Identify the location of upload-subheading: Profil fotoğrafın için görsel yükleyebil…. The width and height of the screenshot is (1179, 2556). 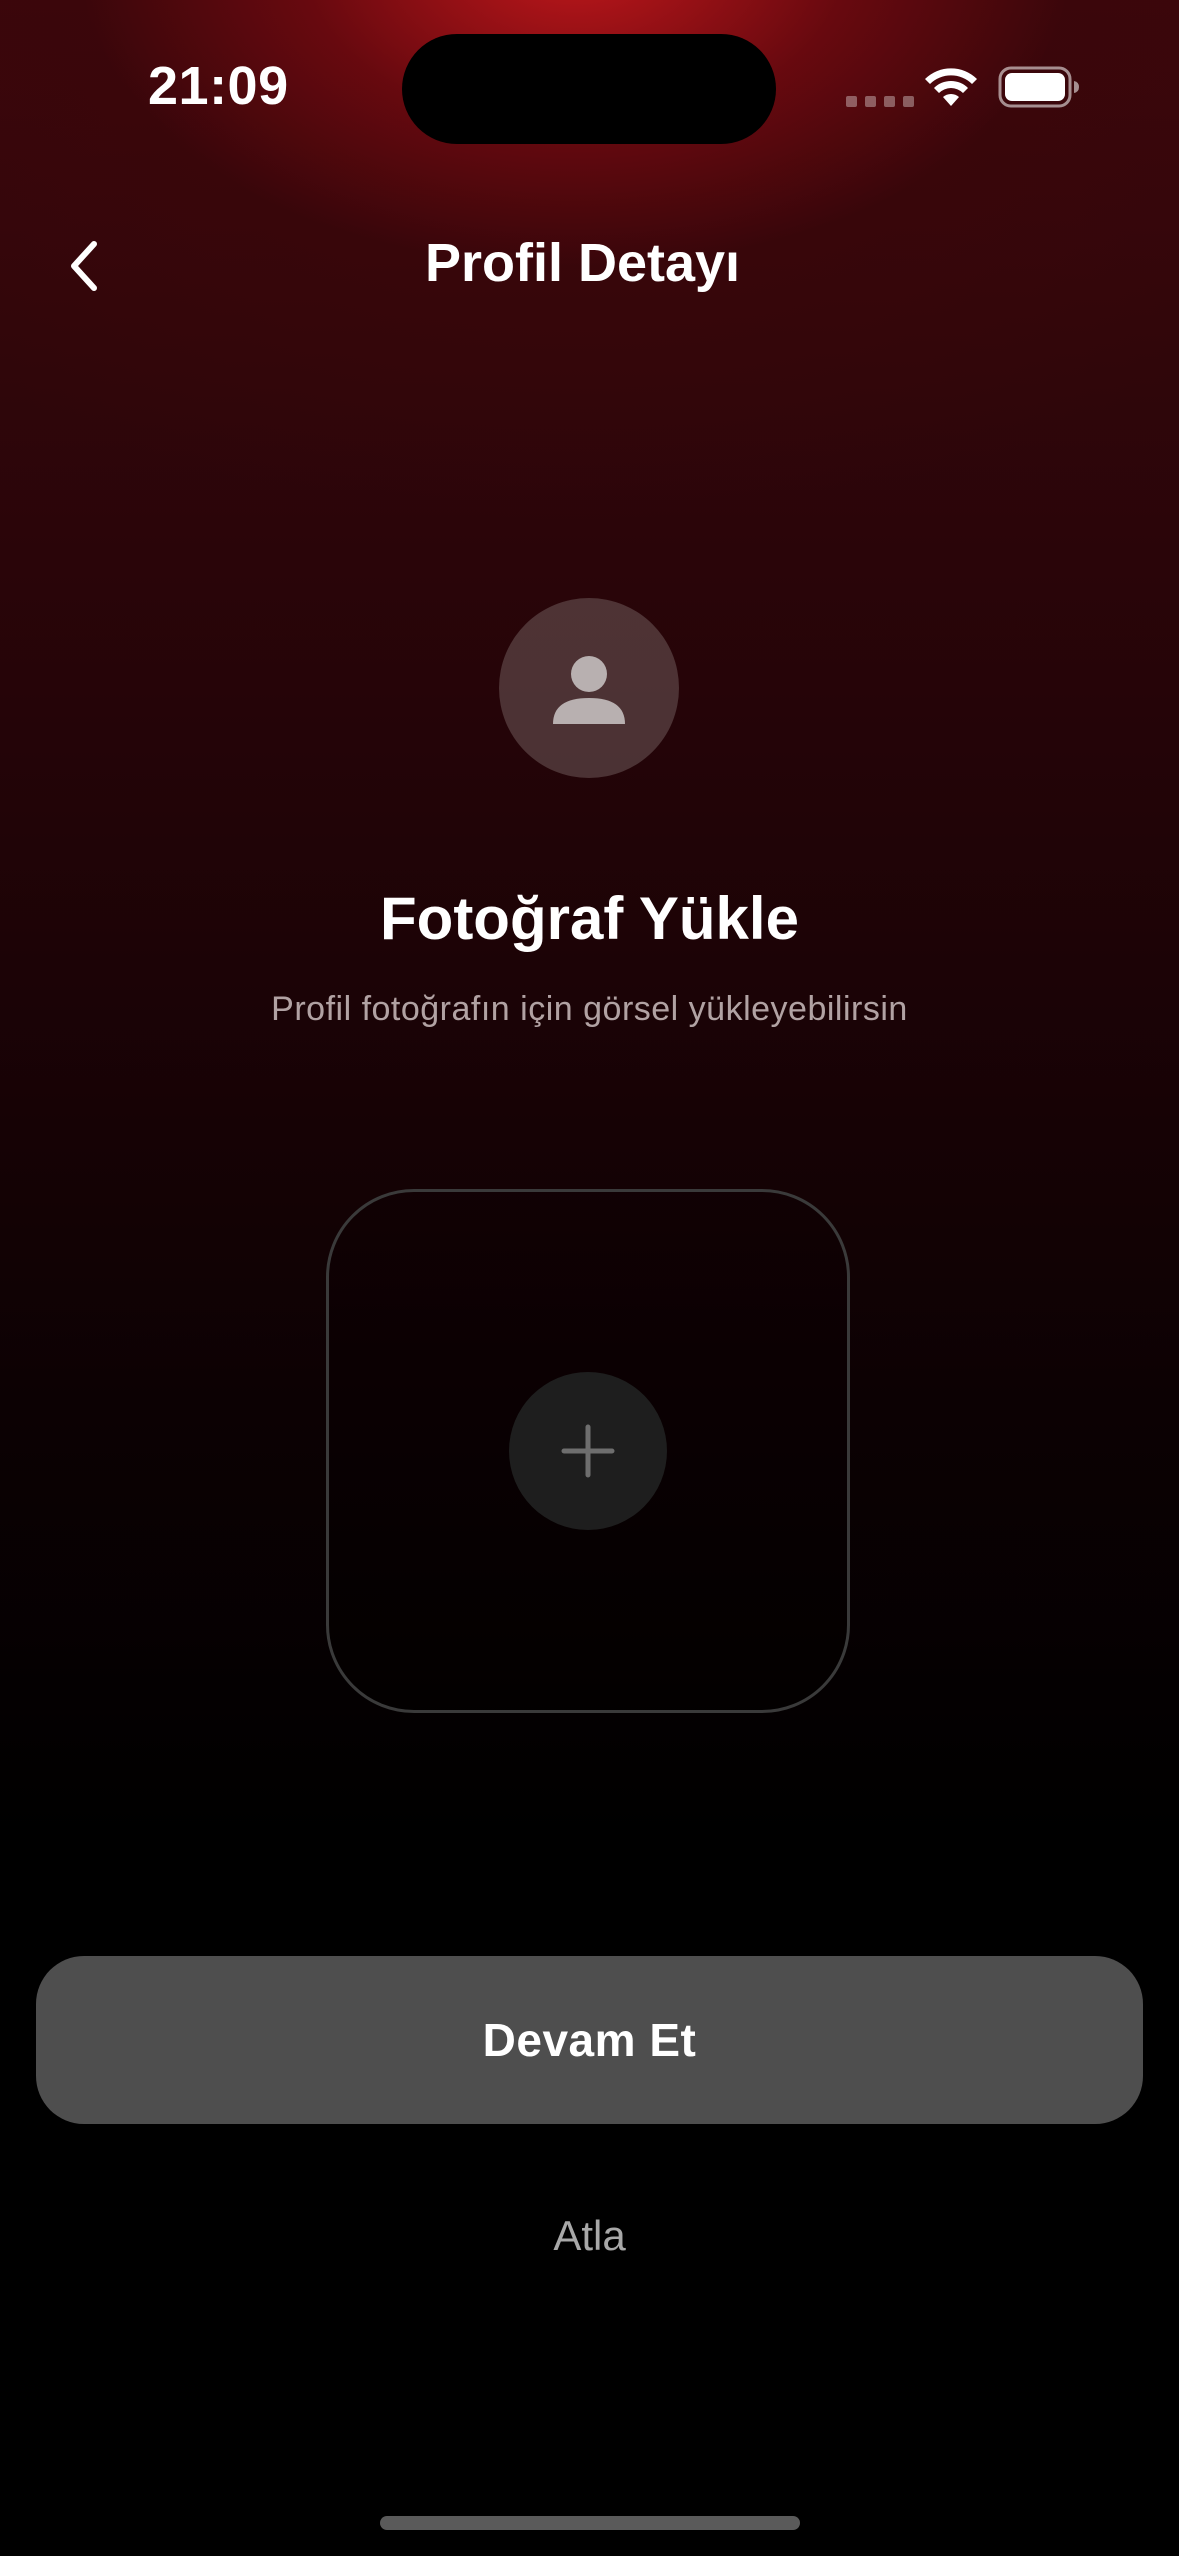
(589, 1009).